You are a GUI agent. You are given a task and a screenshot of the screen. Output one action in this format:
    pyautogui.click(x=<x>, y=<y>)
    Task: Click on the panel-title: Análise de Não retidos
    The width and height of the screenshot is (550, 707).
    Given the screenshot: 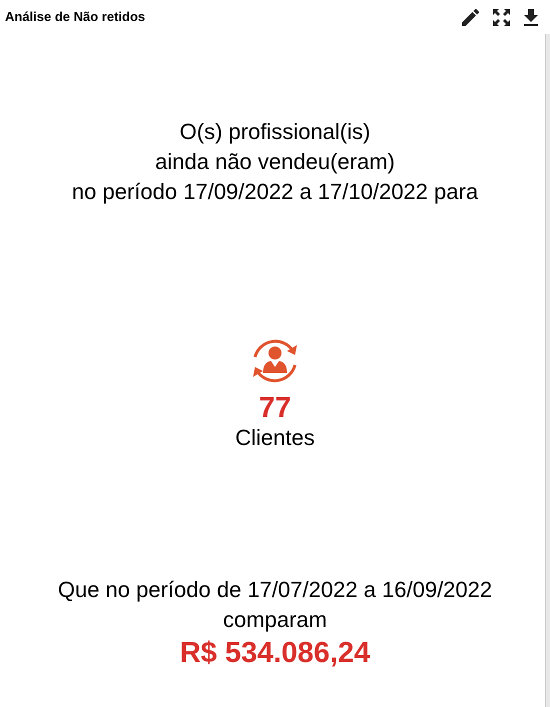 What is the action you would take?
    pyautogui.click(x=75, y=17)
    